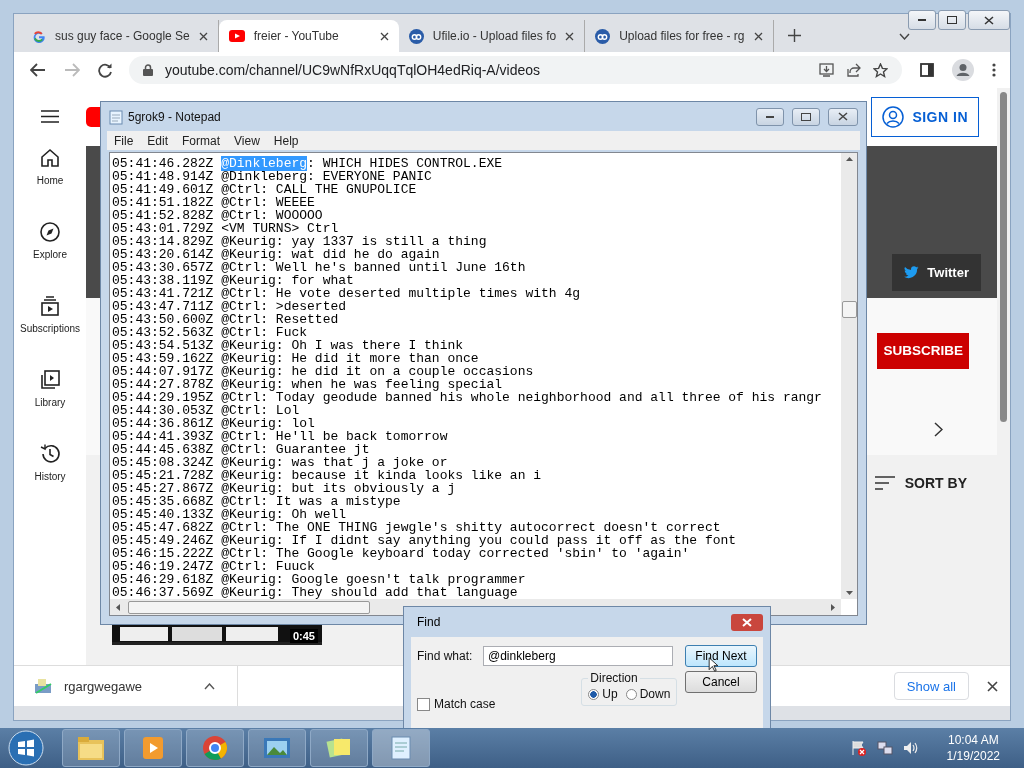  What do you see at coordinates (456, 704) in the screenshot?
I see `match-case-checkbox: Match case` at bounding box center [456, 704].